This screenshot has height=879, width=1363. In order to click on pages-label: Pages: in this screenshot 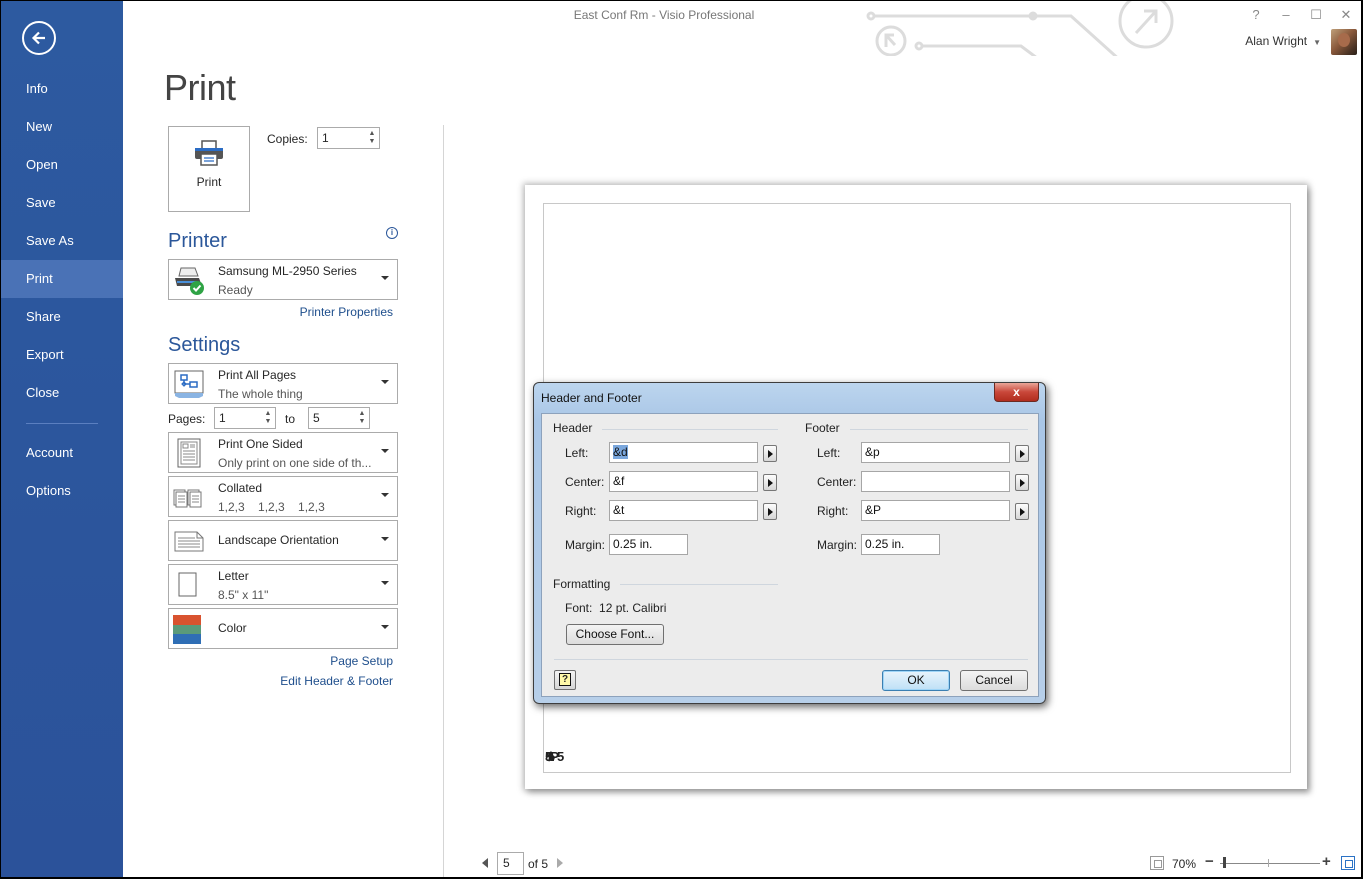, I will do `click(187, 419)`.